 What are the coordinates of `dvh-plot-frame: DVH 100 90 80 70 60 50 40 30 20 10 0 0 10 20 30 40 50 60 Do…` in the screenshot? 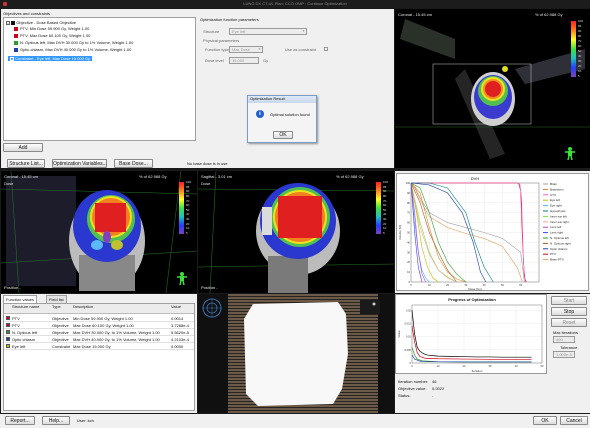 It's located at (492, 232).